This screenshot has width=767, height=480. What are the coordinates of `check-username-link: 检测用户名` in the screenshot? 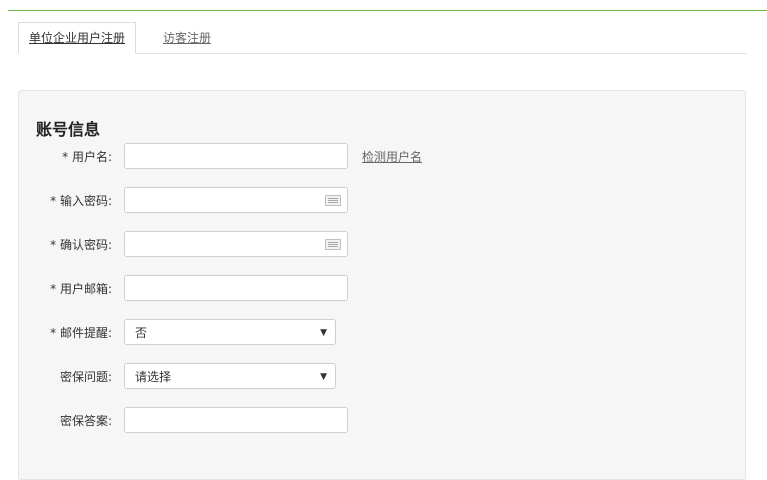 It's located at (392, 157).